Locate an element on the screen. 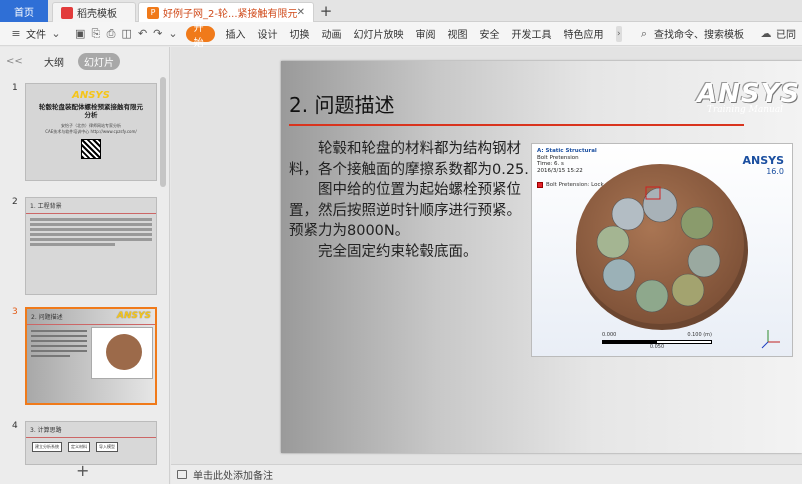  tab-animation: 动画 is located at coordinates (332, 34).